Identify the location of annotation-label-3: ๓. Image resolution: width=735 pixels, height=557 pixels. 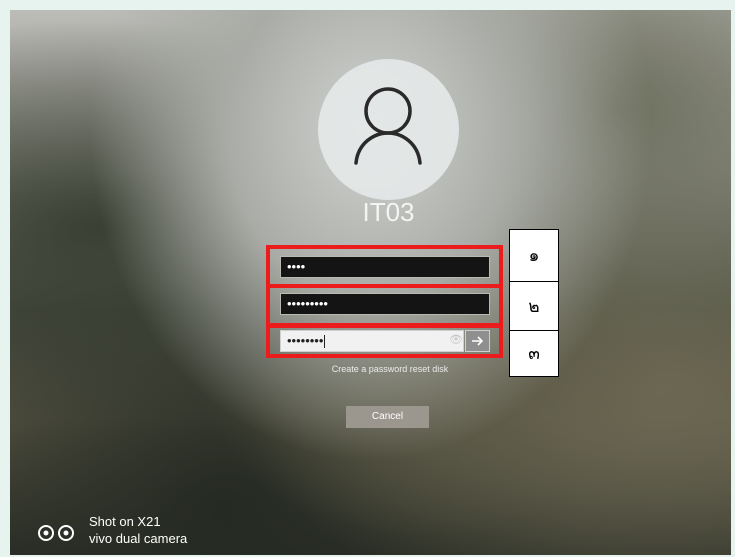
(534, 353).